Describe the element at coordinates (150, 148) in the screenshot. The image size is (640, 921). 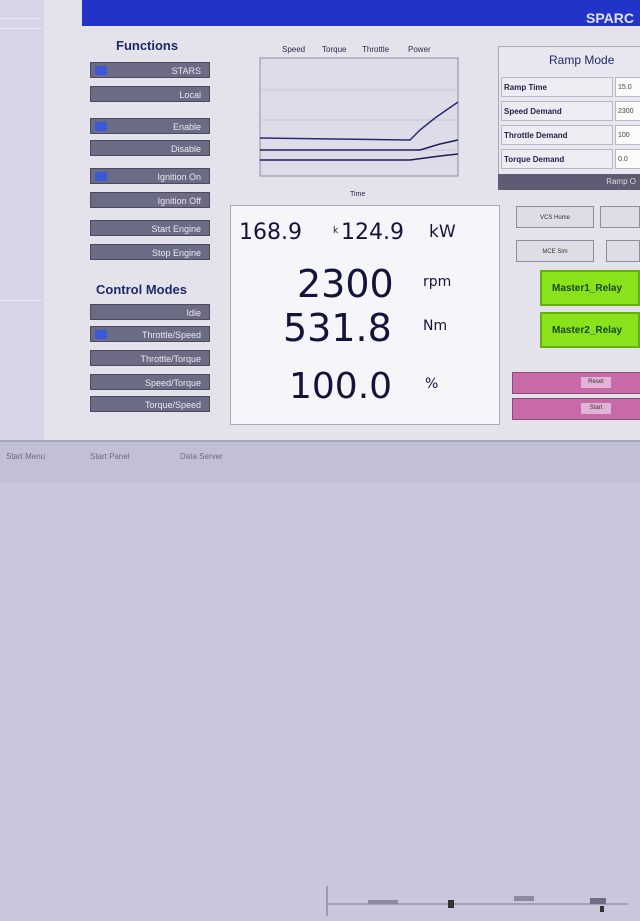
I see `function-button: Disable` at that location.